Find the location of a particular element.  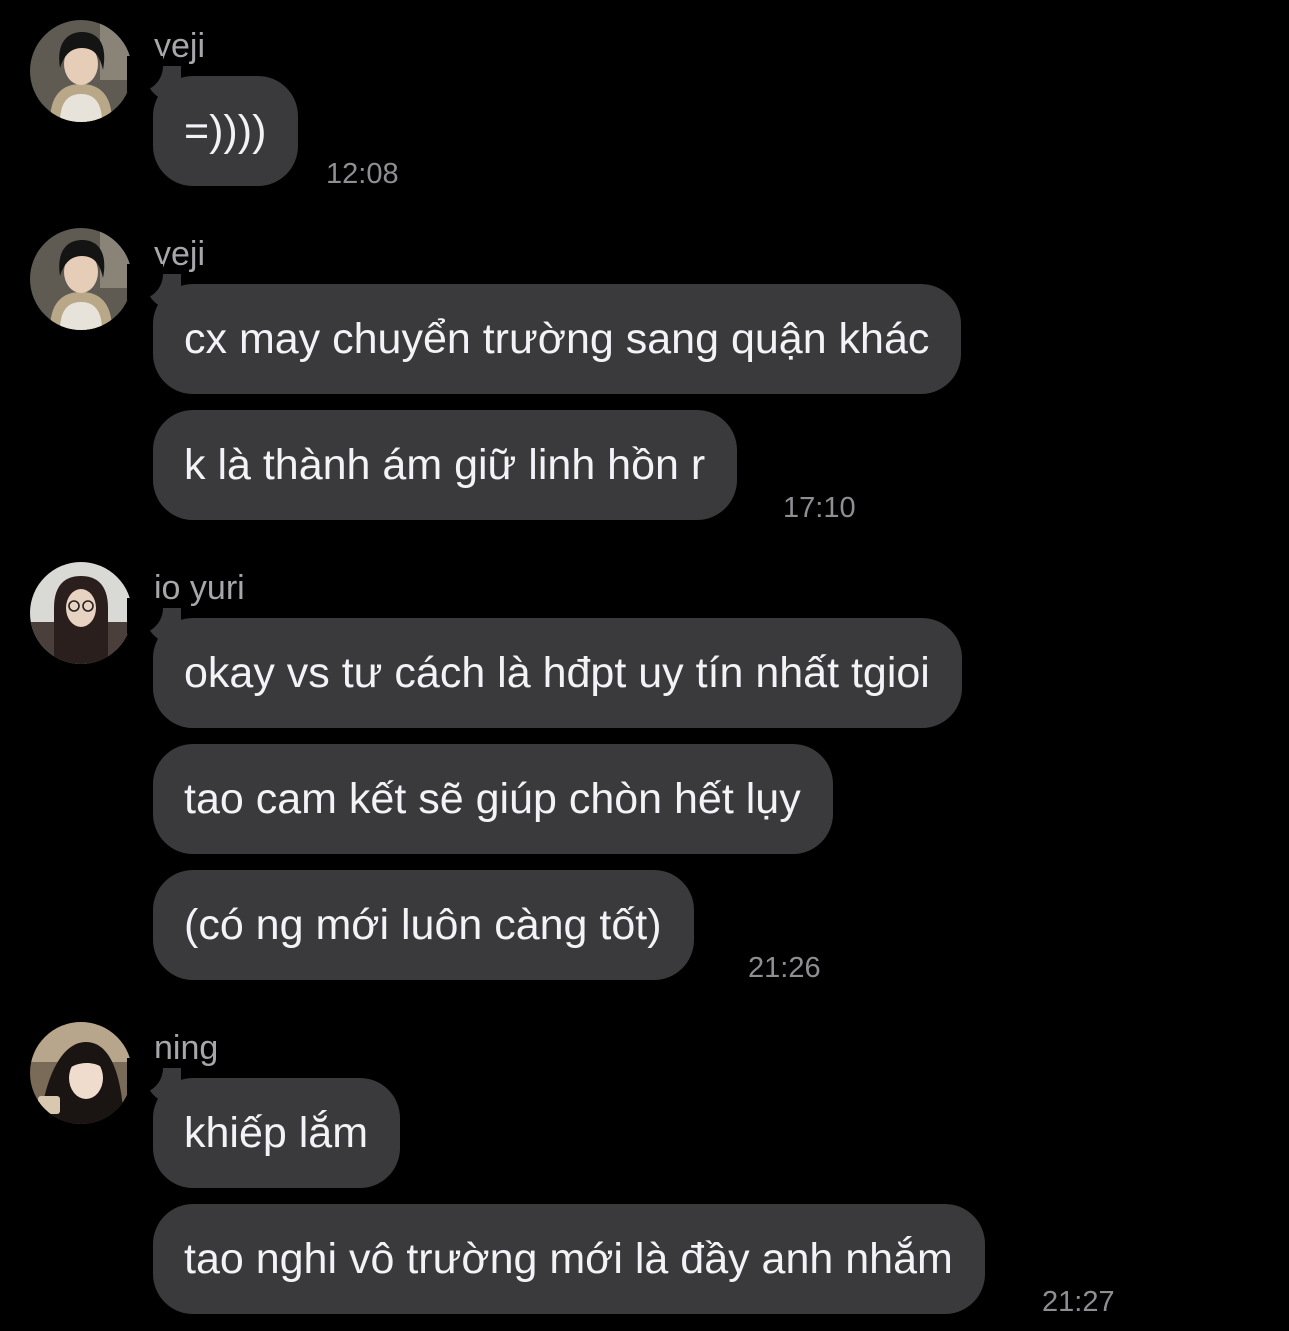

message-bubble: =)))) is located at coordinates (212, 121).